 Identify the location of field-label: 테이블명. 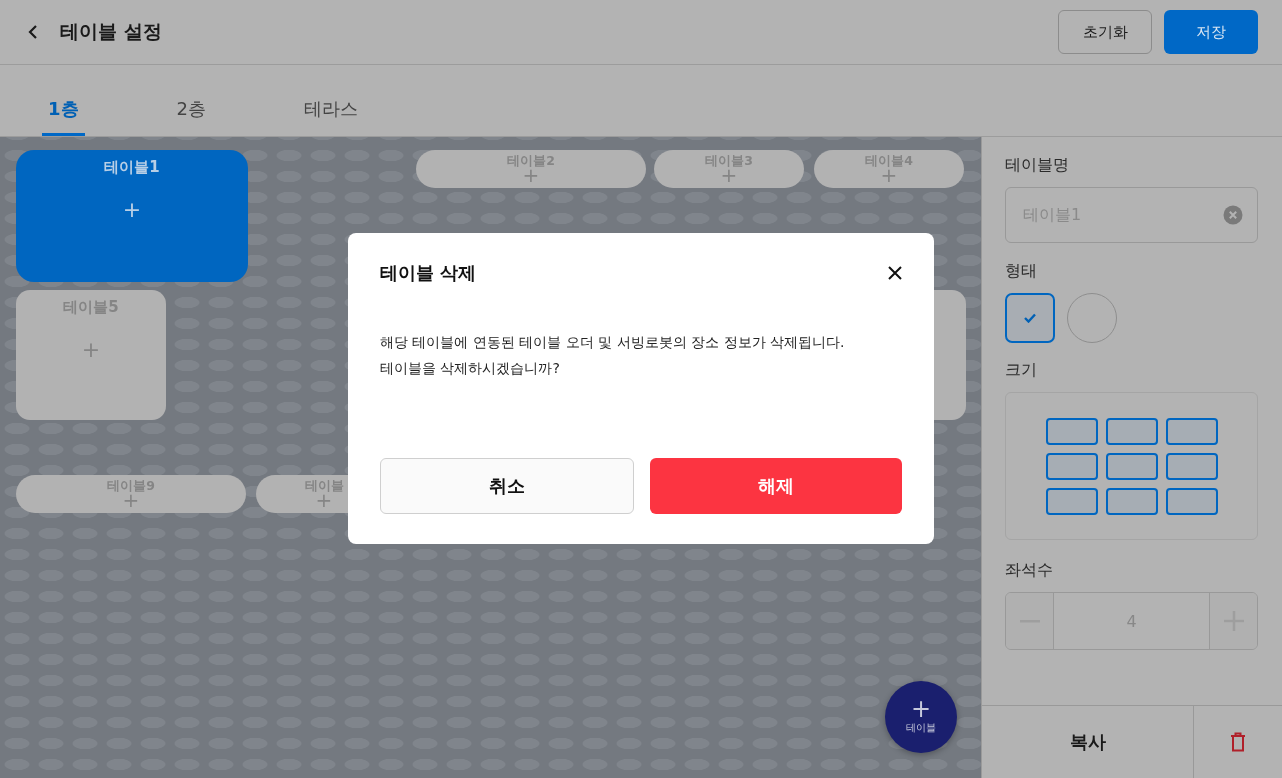
(1037, 165).